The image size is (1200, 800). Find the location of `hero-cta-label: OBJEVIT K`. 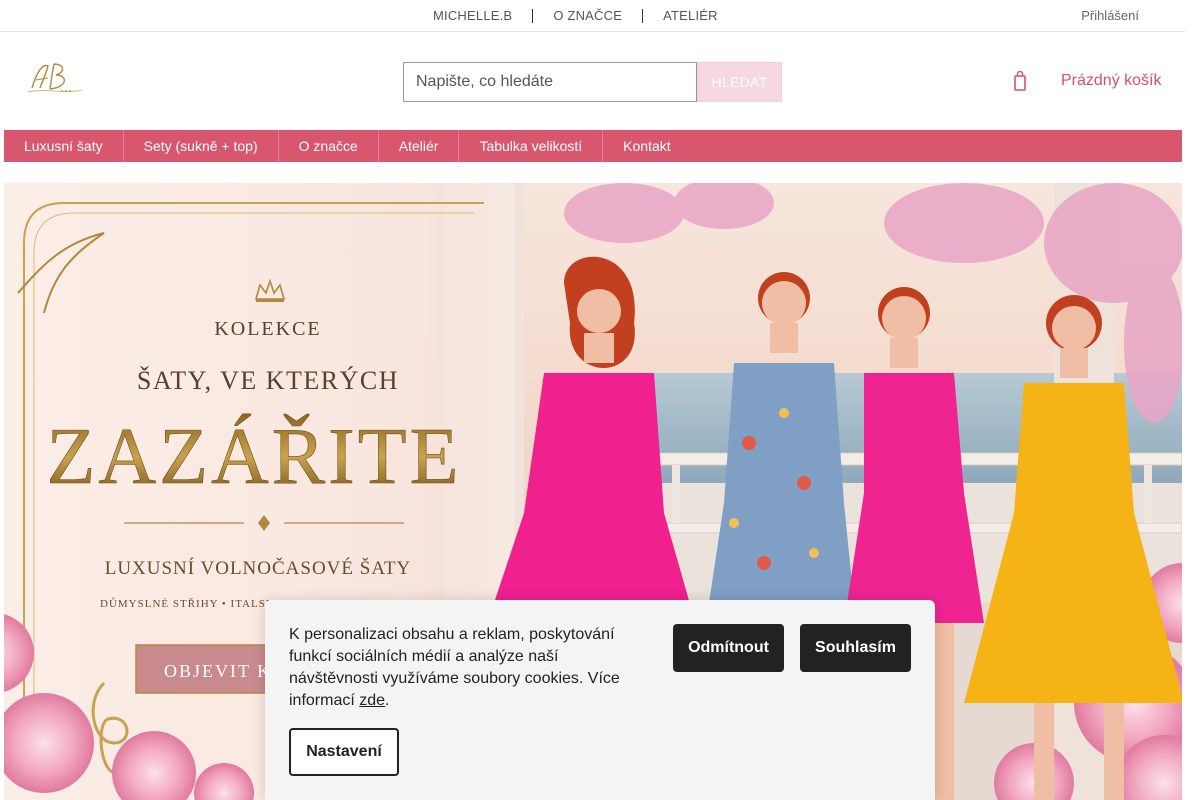

hero-cta-label: OBJEVIT K is located at coordinates (218, 671).